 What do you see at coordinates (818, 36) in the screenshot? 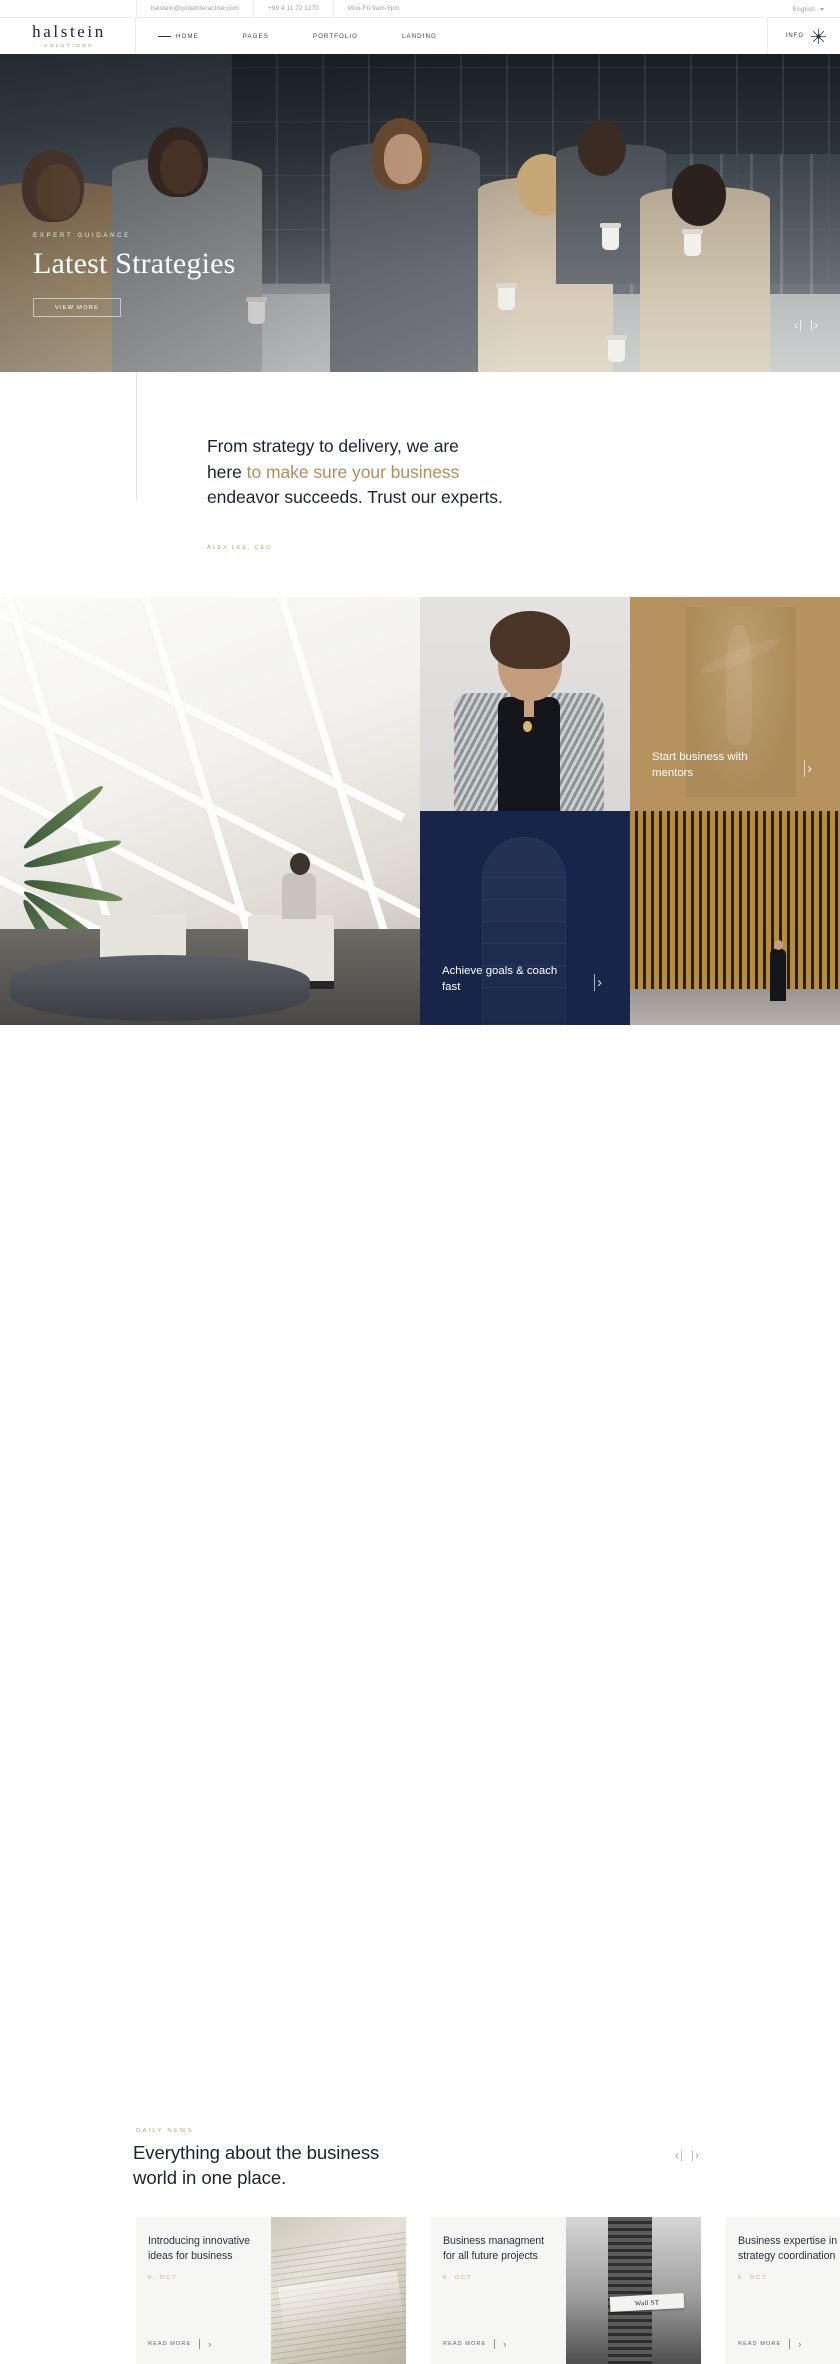
I see `starburst-icon` at bounding box center [818, 36].